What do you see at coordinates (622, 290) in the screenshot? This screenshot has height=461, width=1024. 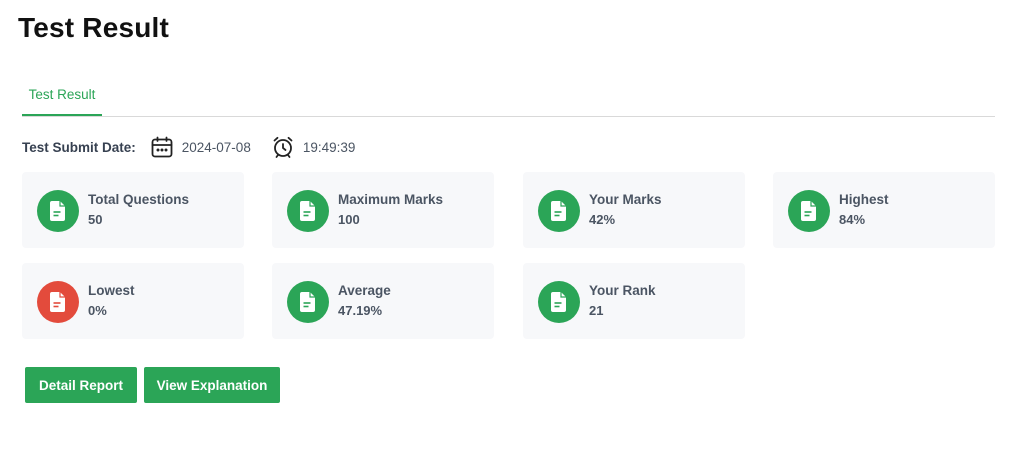 I see `stat-title: Your Rank` at bounding box center [622, 290].